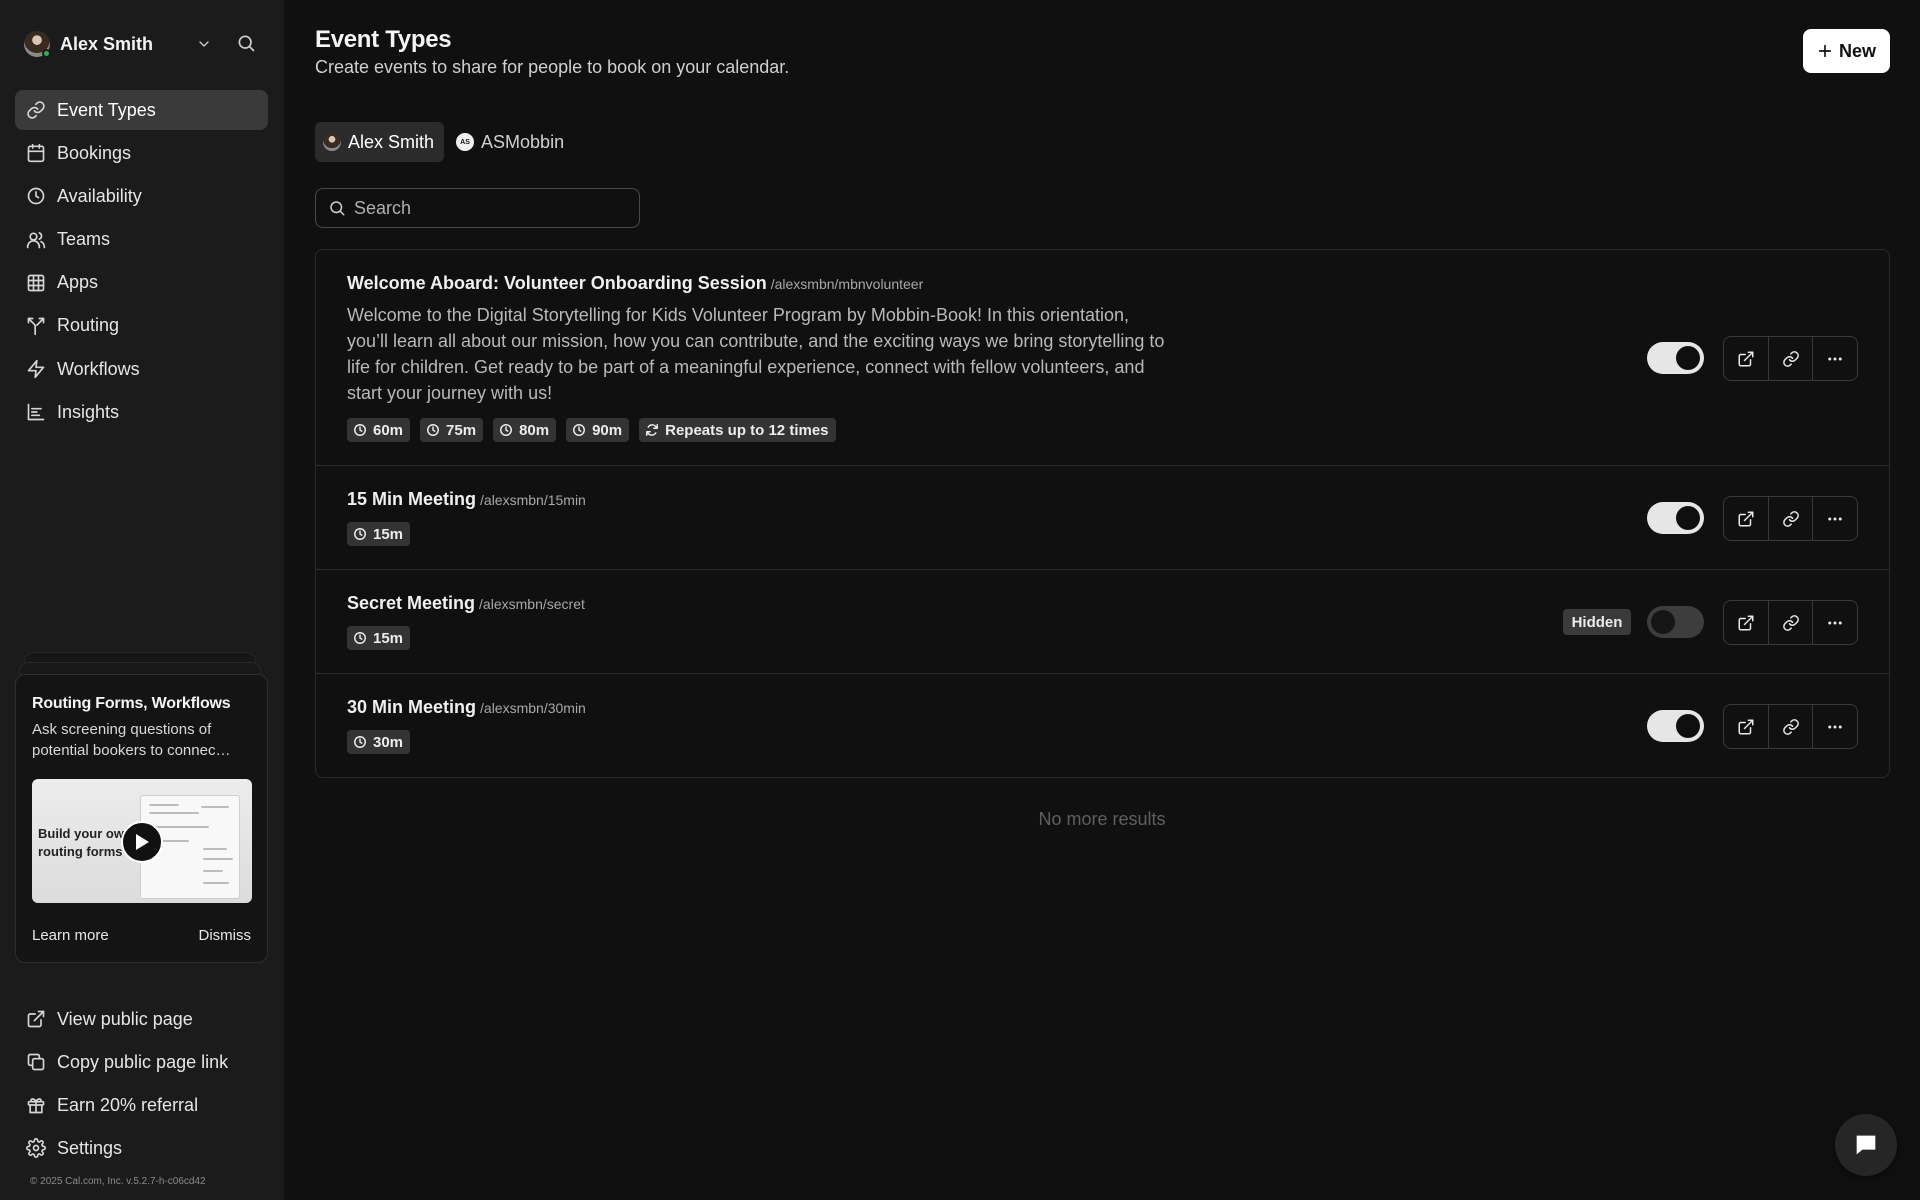 Image resolution: width=1920 pixels, height=1200 pixels. Describe the element at coordinates (70, 935) in the screenshot. I see `learn-more-link: Learn more` at that location.